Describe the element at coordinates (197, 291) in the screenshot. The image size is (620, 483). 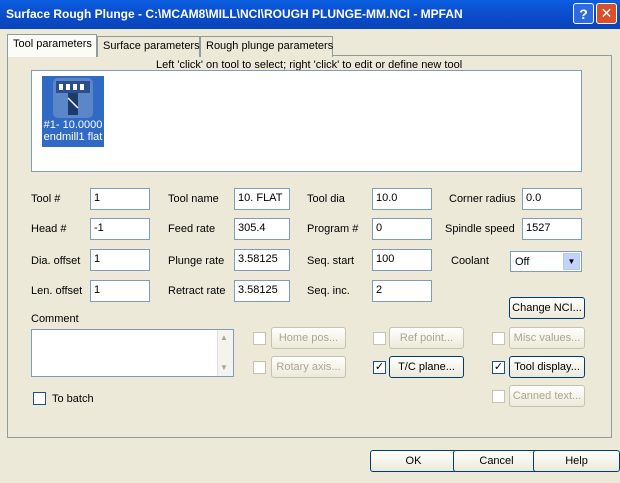
I see `retract-rate-label: Retract rate` at that location.